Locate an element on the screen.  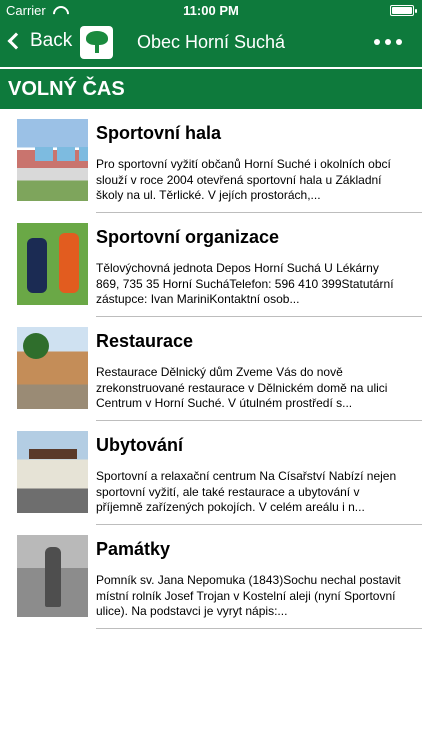
item-title: Sportovní organizace is located at coordinates (188, 237).